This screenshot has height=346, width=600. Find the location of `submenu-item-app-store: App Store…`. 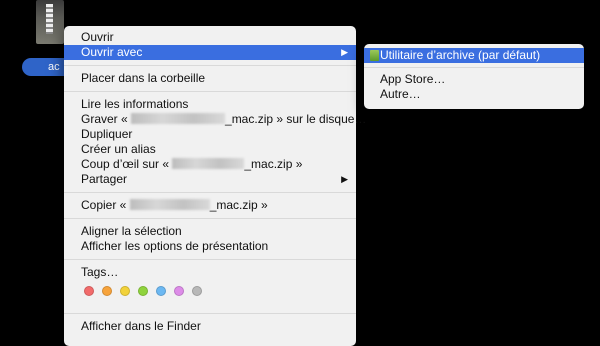

submenu-item-app-store: App Store… is located at coordinates (474, 79).